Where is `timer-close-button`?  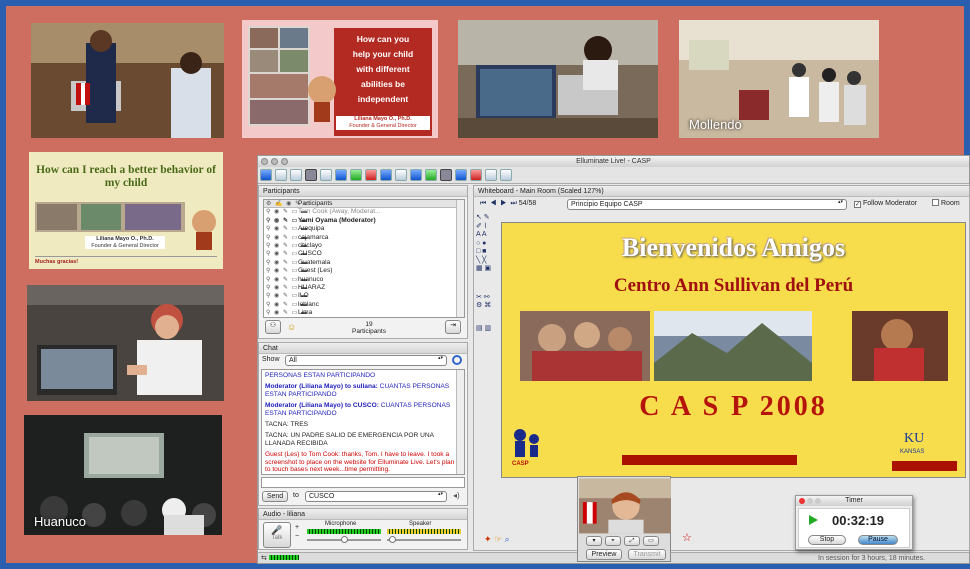
timer-close-button is located at coordinates (802, 501).